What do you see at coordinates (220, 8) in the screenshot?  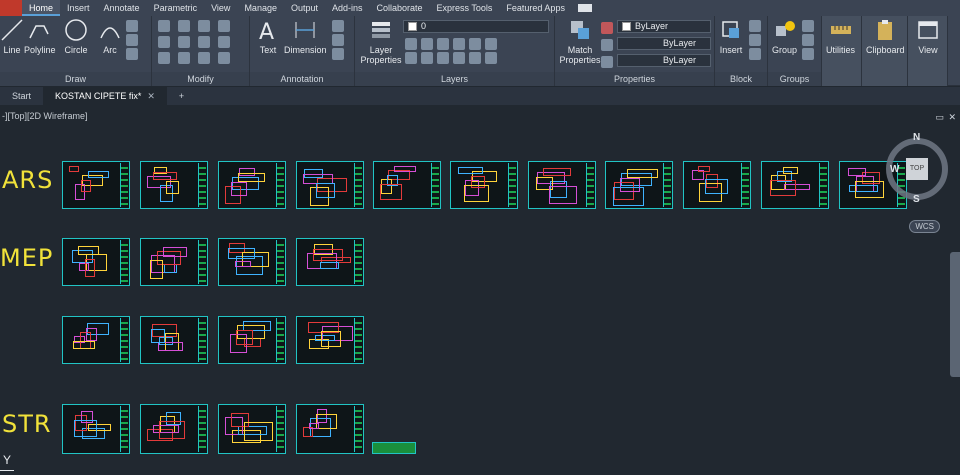 I see `tab-view: View` at bounding box center [220, 8].